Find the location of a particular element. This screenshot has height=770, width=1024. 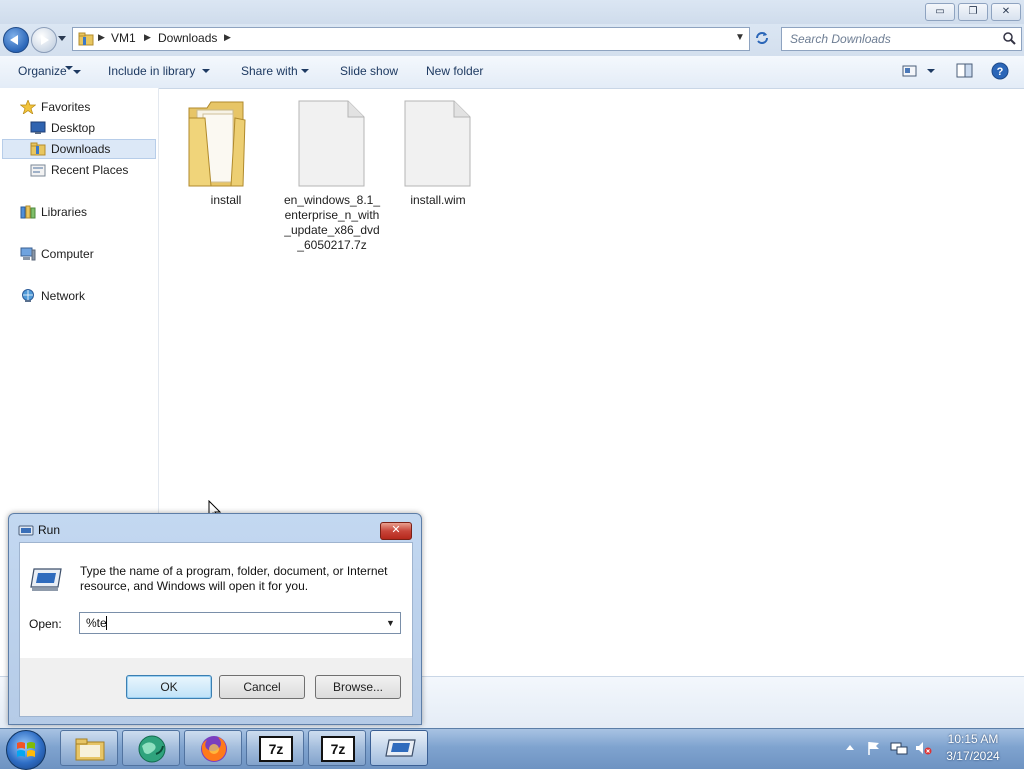

windows-logo-icon is located at coordinates (26, 749).